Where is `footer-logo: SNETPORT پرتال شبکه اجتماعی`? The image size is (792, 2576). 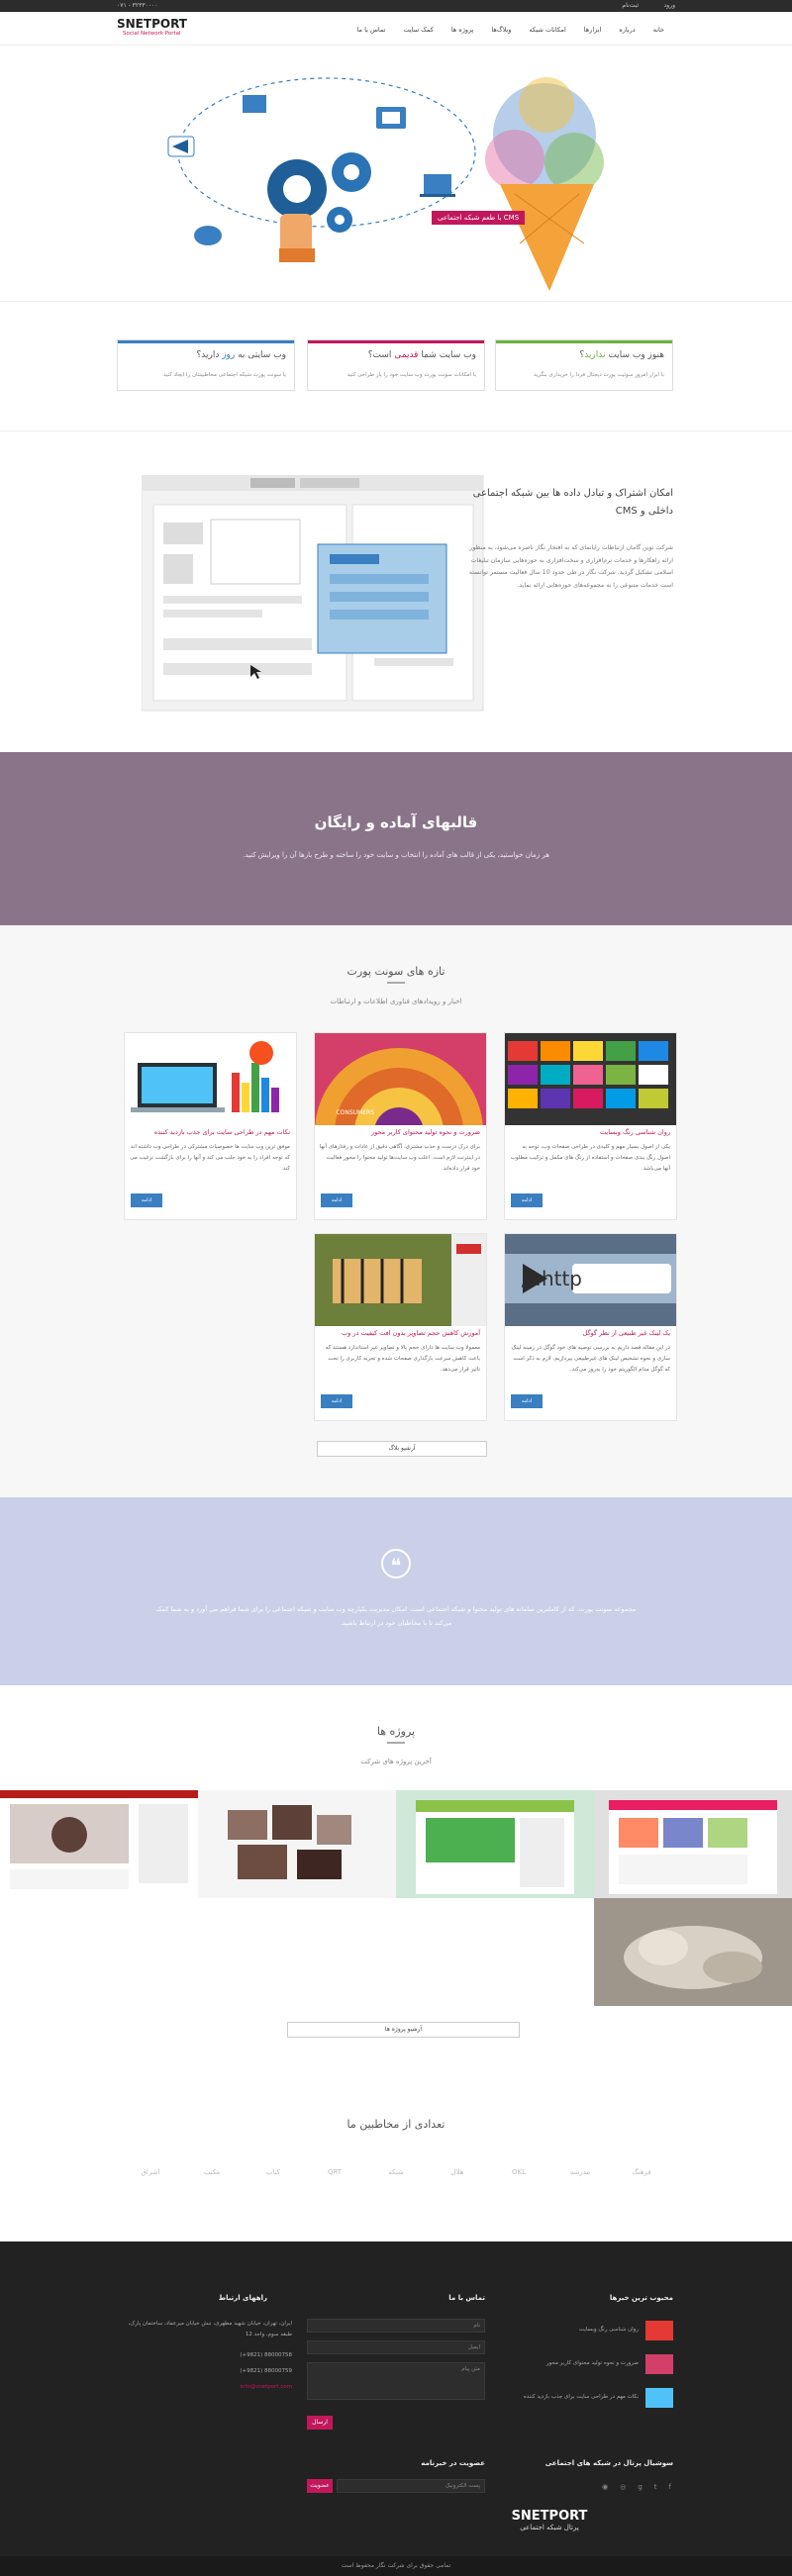 footer-logo: SNETPORT پرتال شبکه اجتماعی is located at coordinates (549, 2528).